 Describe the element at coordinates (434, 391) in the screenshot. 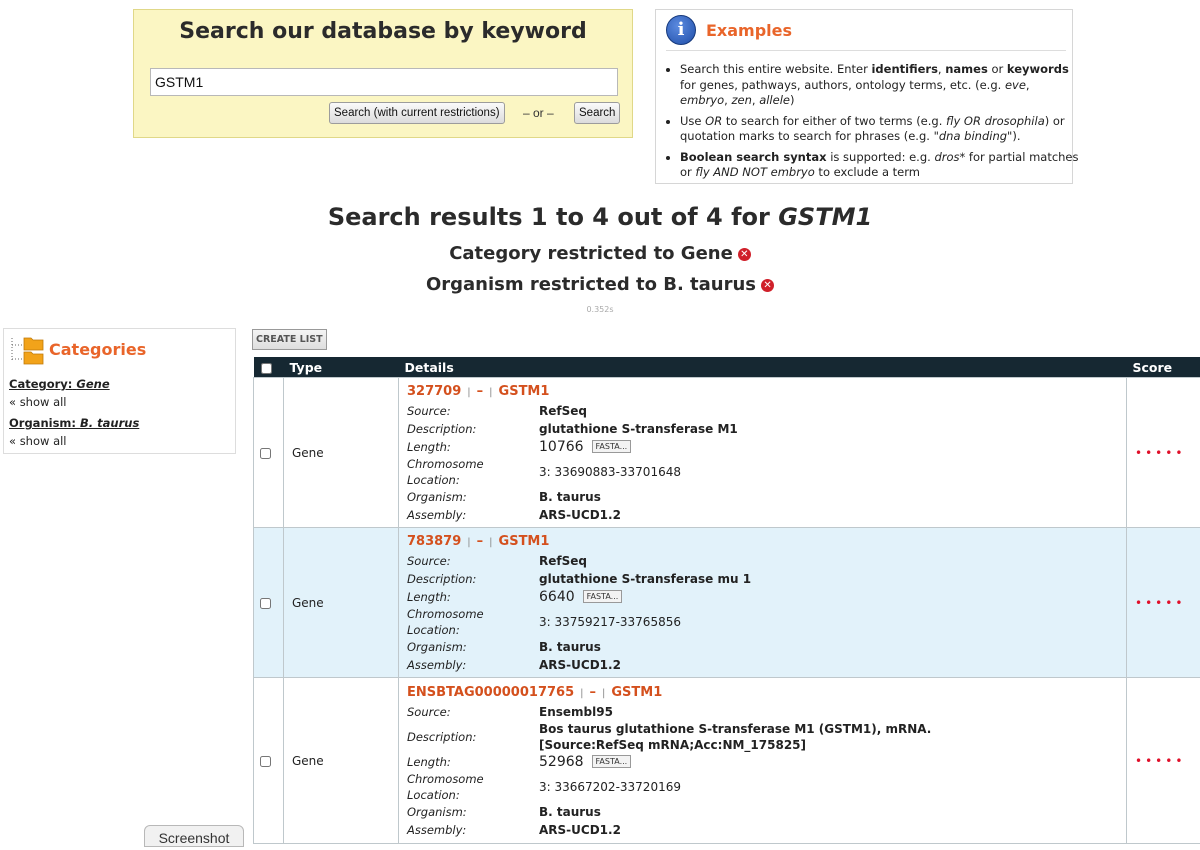

I see `gene-id-link: 327709` at that location.